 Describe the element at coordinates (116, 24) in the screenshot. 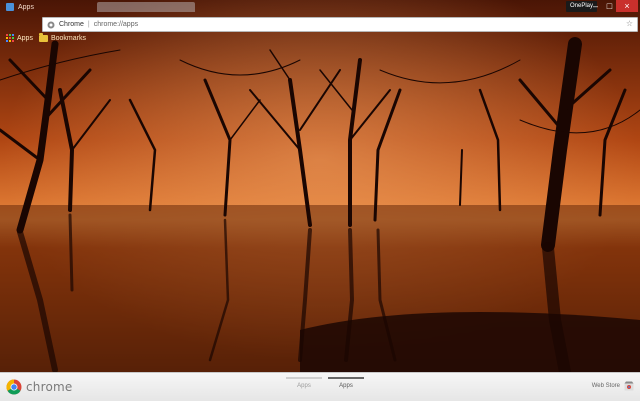

I see `omnibox-url: chrome://apps` at that location.